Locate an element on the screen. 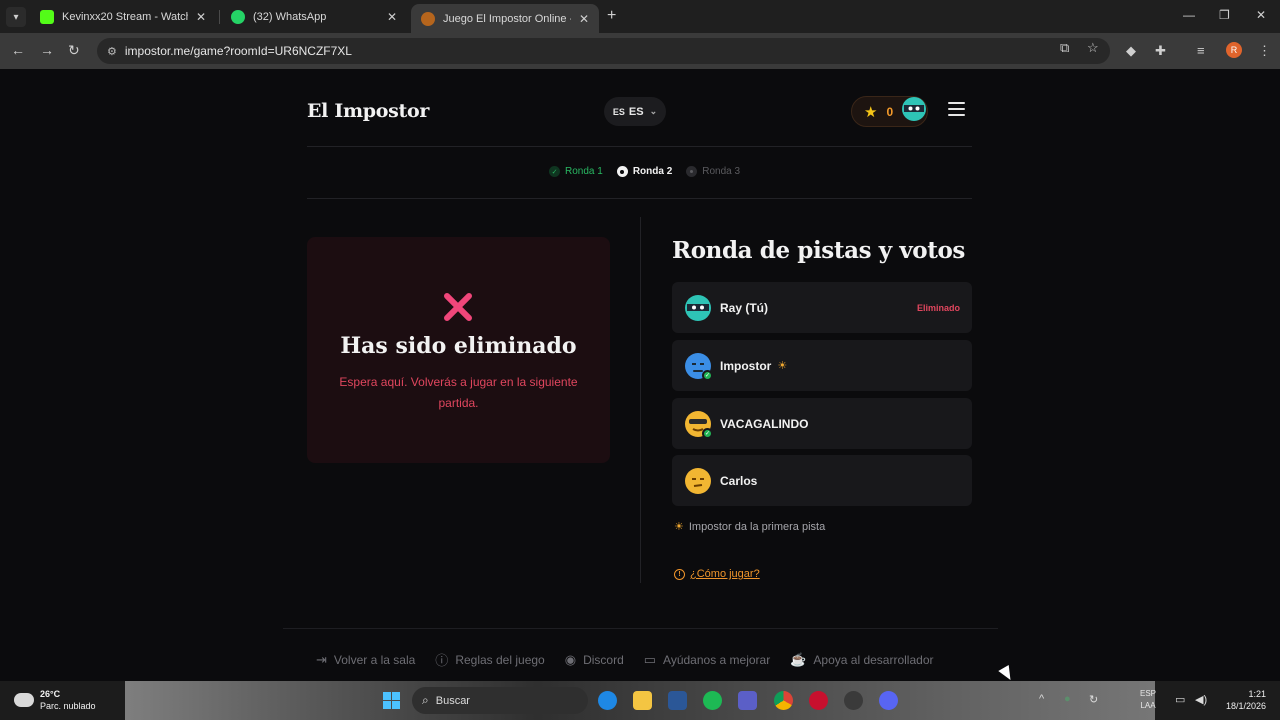 The image size is (1280, 720). tray-app-icon: ● is located at coordinates (1067, 699).